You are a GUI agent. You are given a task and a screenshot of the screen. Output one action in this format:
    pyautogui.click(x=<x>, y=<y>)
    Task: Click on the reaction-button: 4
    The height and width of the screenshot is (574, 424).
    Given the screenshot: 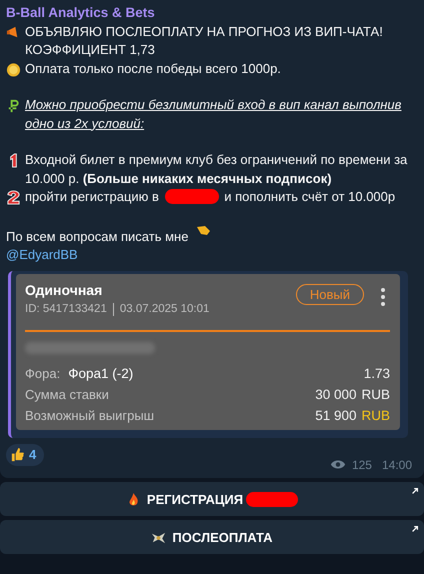 What is the action you would take?
    pyautogui.click(x=25, y=455)
    